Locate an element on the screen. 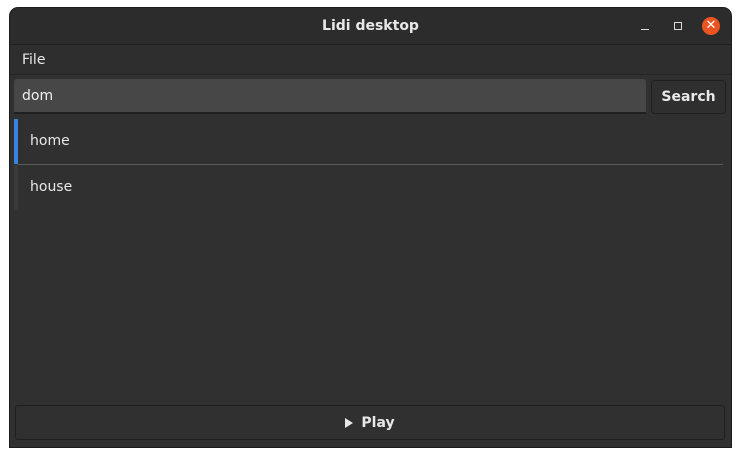 This screenshot has width=740, height=455. maximize-button is located at coordinates (678, 26).